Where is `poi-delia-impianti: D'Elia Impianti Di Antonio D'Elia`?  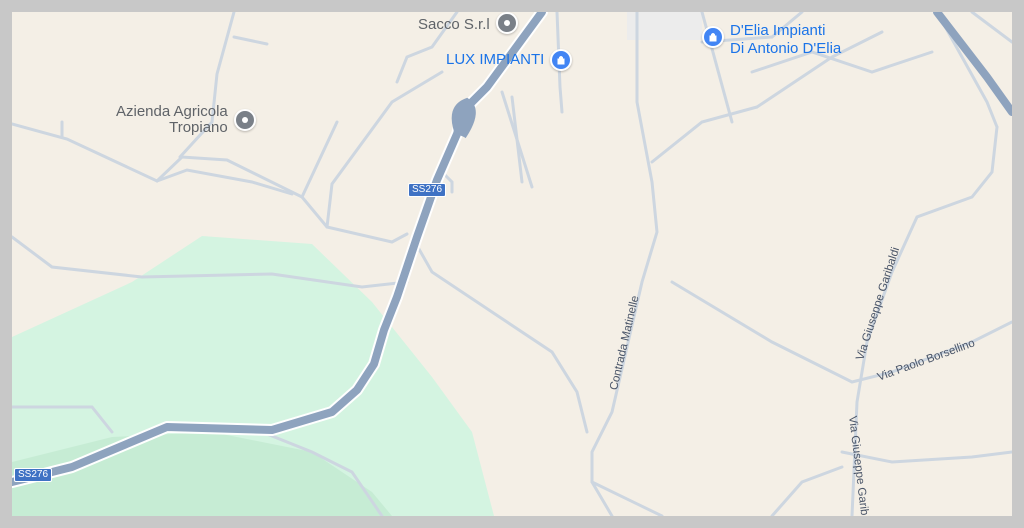 poi-delia-impianti: D'Elia Impianti Di Antonio D'Elia is located at coordinates (771, 40).